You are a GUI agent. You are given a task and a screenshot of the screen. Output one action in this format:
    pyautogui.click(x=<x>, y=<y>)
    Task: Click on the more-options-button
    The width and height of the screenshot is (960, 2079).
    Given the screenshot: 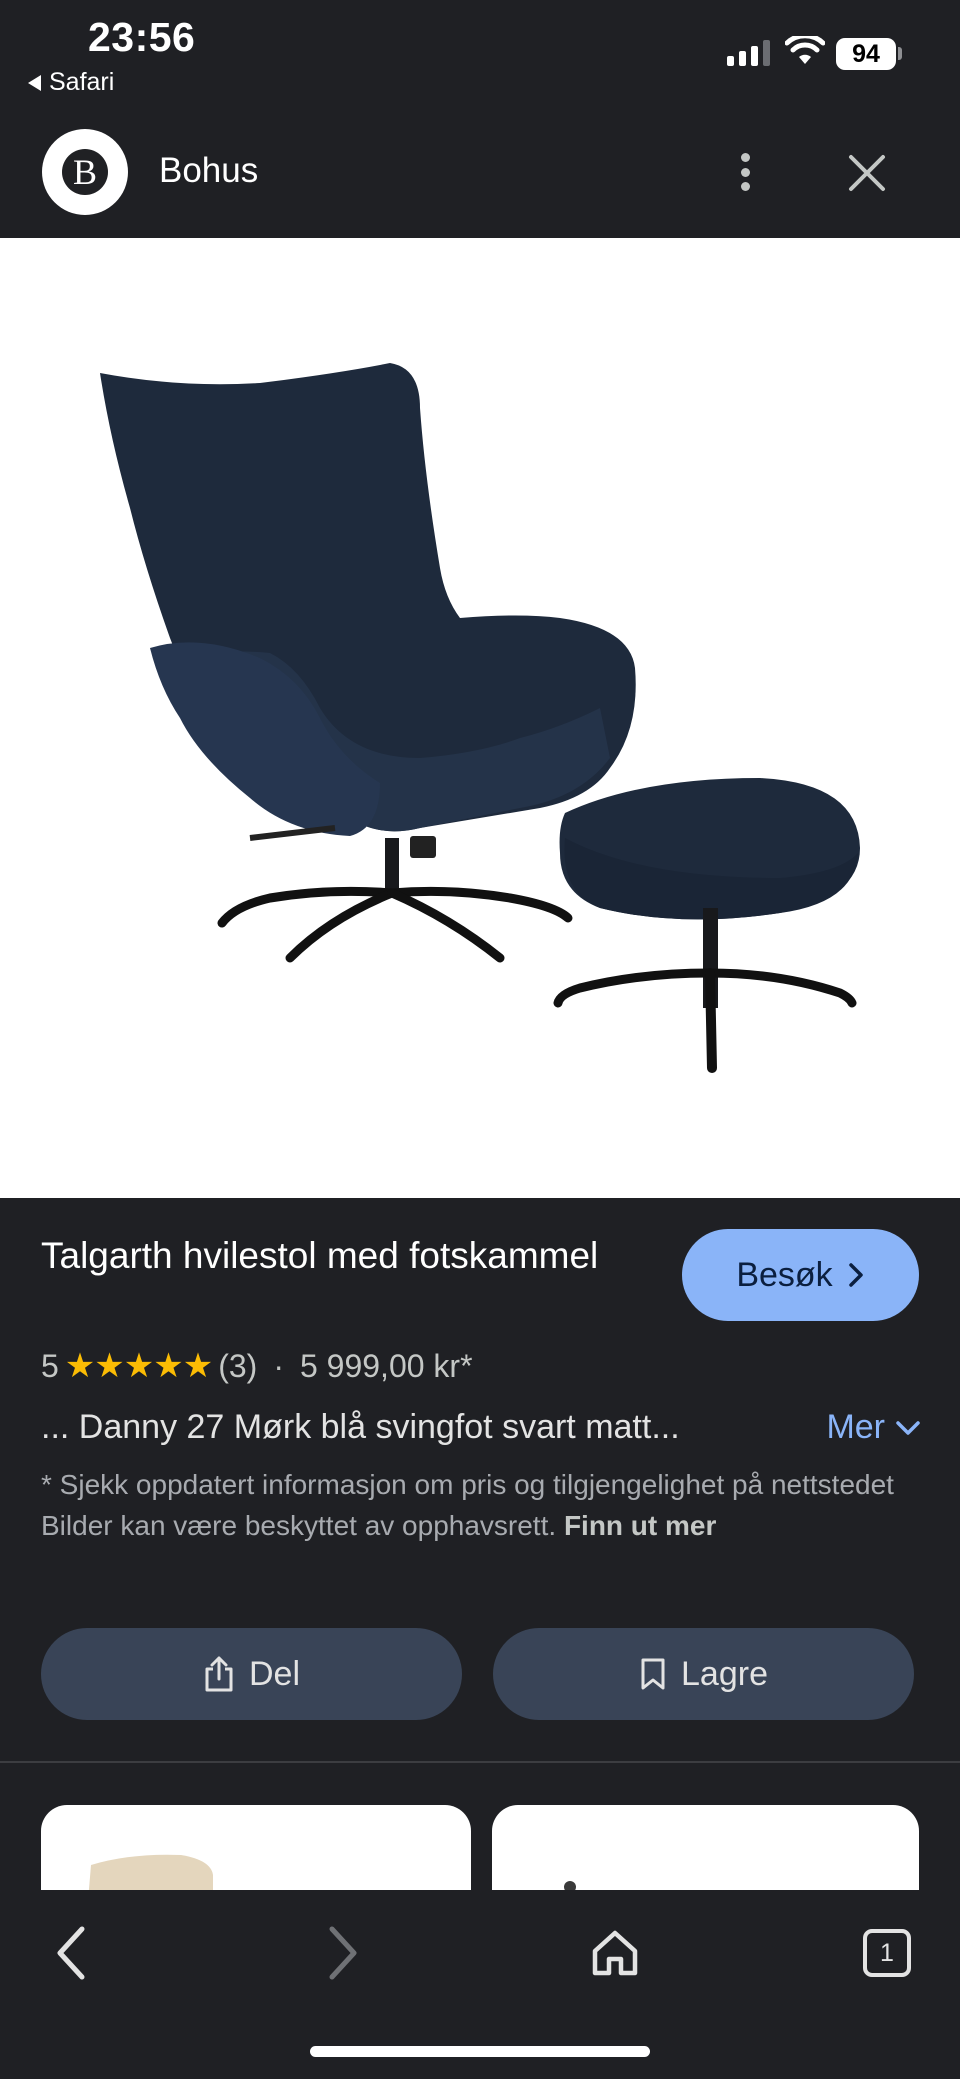 What is the action you would take?
    pyautogui.click(x=745, y=172)
    